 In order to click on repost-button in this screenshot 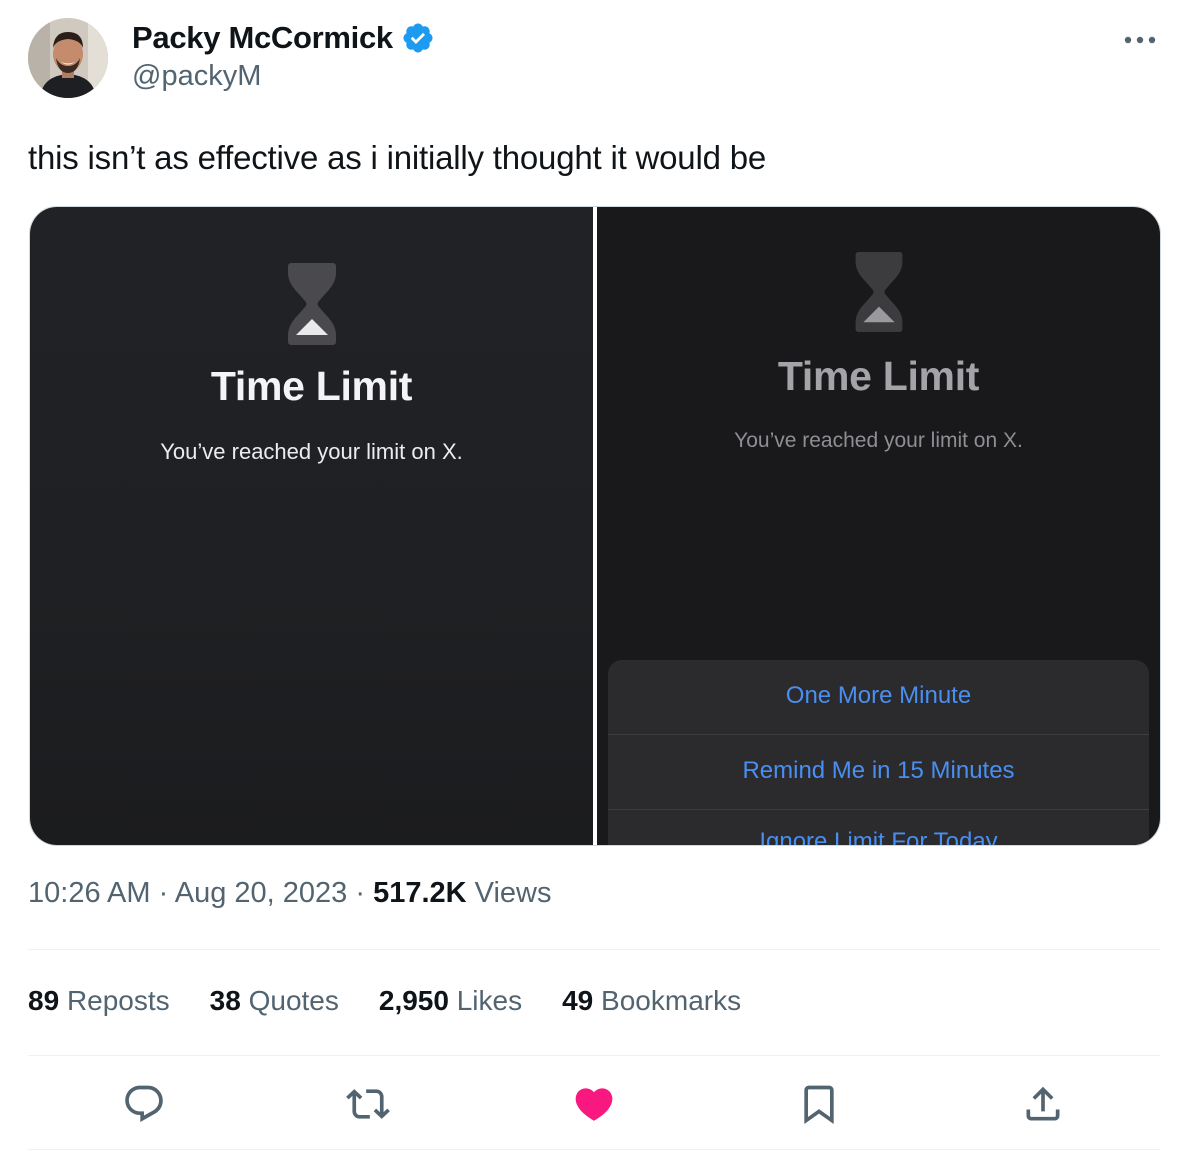, I will do `click(368, 1104)`.